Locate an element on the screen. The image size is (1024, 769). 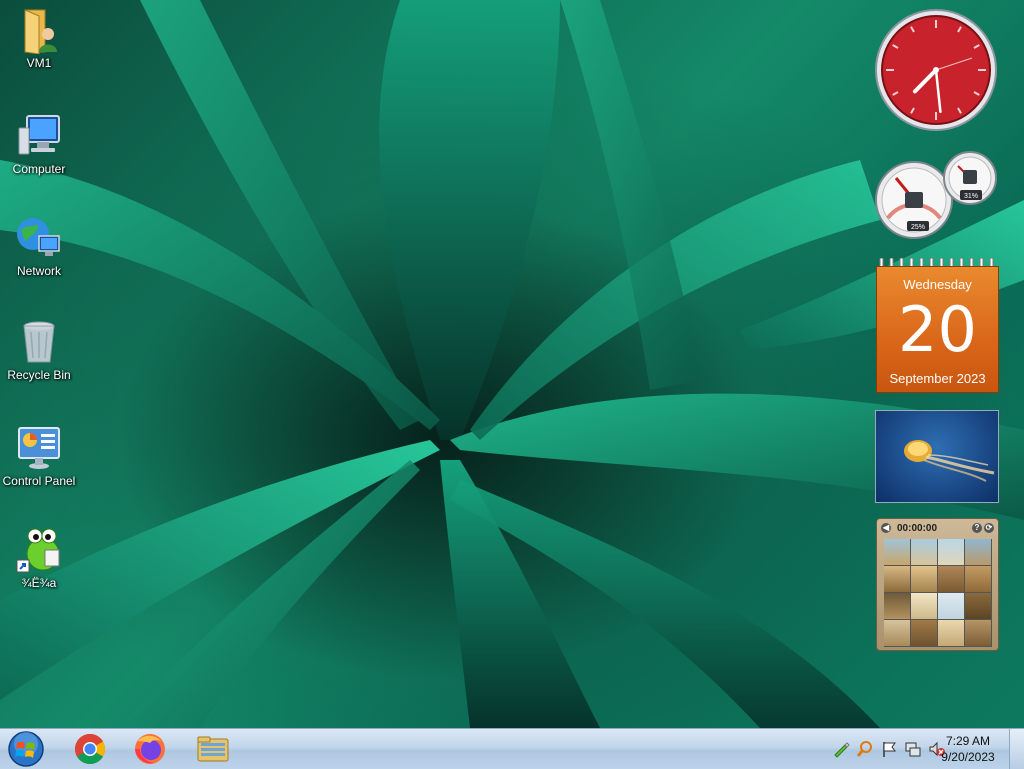
picture-puzzle-gadget: ◀ 00:00:00 ? ⟳ is located at coordinates (937, 584).